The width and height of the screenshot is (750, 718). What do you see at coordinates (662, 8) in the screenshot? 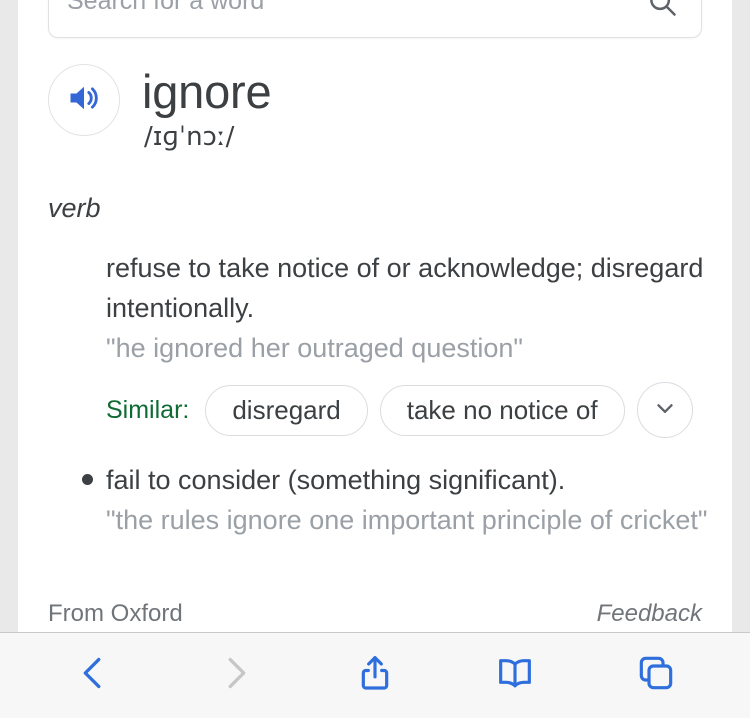
I see `search-icon` at bounding box center [662, 8].